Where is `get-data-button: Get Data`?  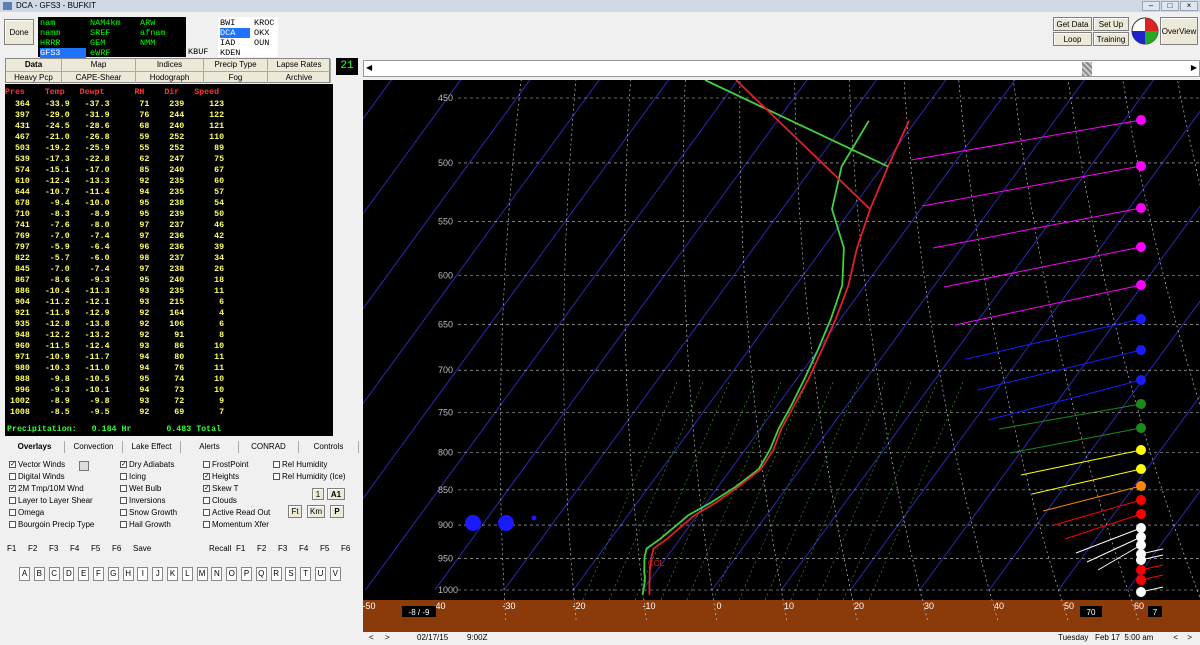
get-data-button: Get Data is located at coordinates (1072, 24).